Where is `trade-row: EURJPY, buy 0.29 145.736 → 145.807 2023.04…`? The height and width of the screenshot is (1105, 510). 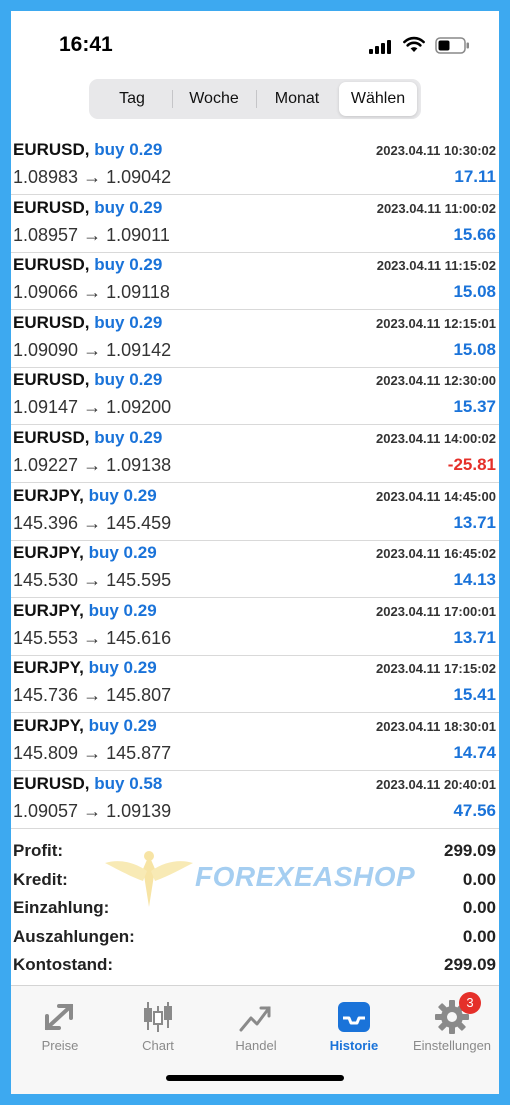
trade-row: EURJPY, buy 0.29 145.736 → 145.807 2023.04… is located at coordinates (255, 684).